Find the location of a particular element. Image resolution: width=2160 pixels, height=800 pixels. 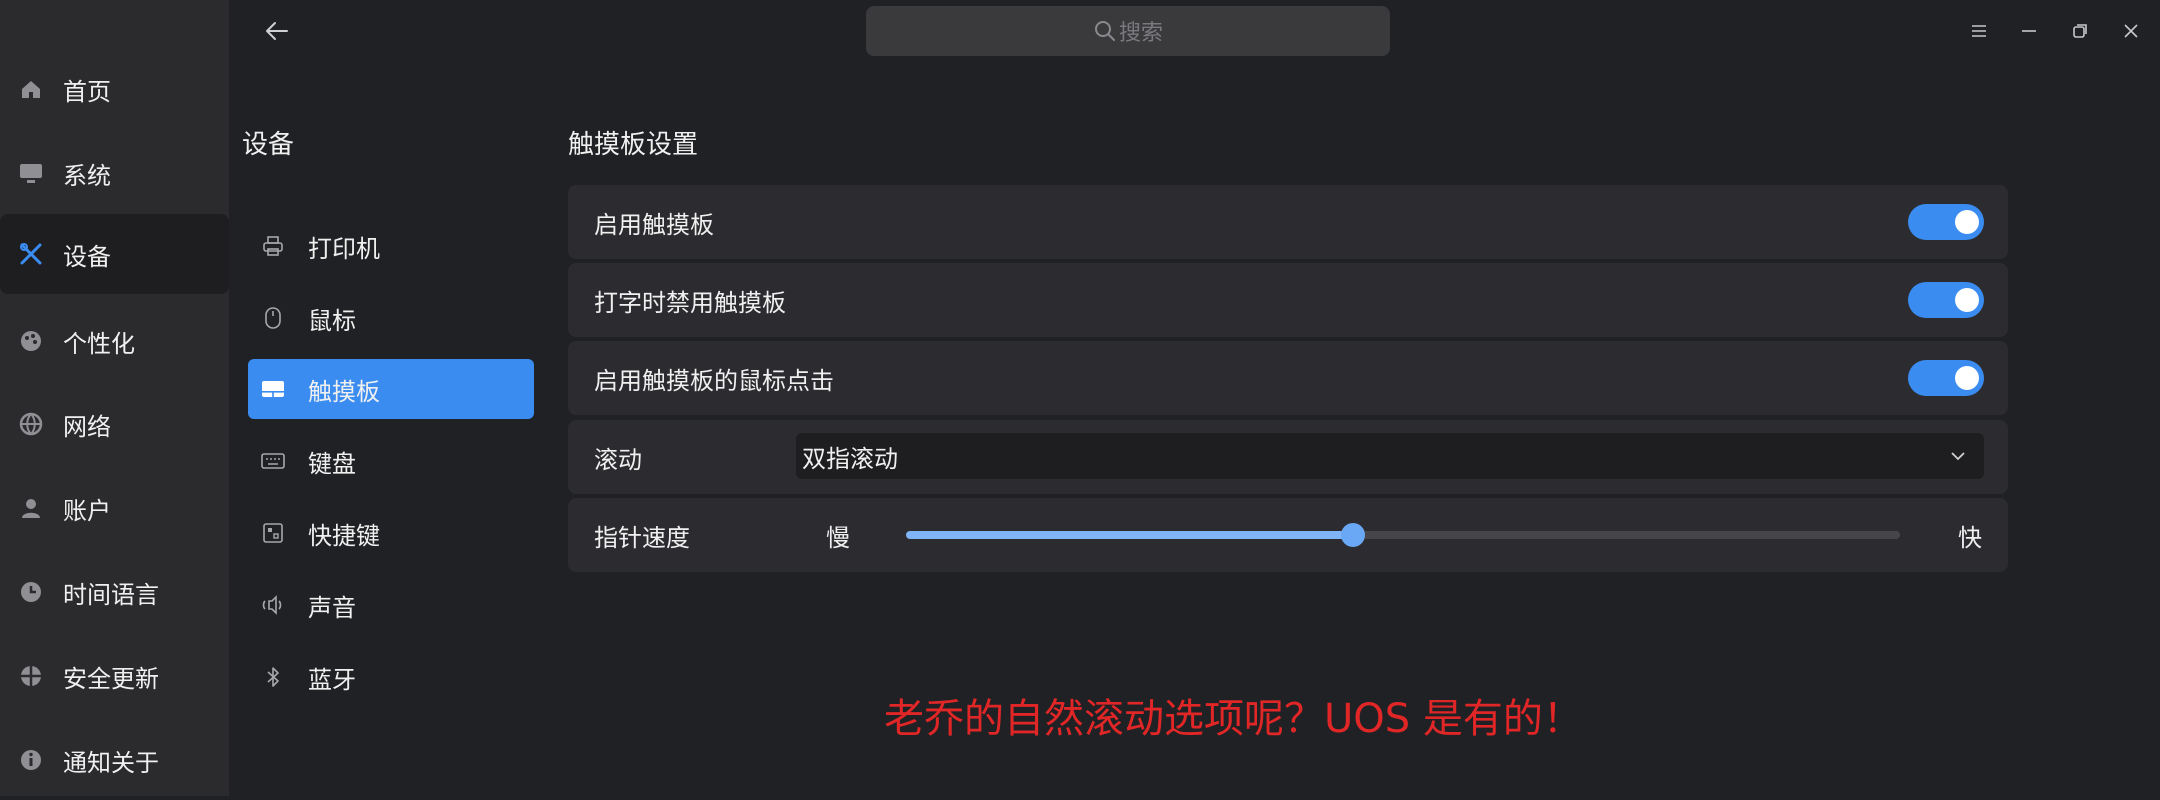

enable-touchpad-toggle is located at coordinates (1946, 222).